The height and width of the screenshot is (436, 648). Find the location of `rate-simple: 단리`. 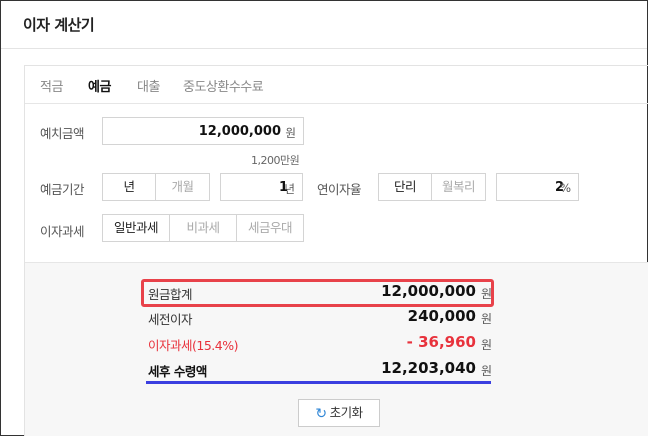

rate-simple: 단리 is located at coordinates (405, 187).